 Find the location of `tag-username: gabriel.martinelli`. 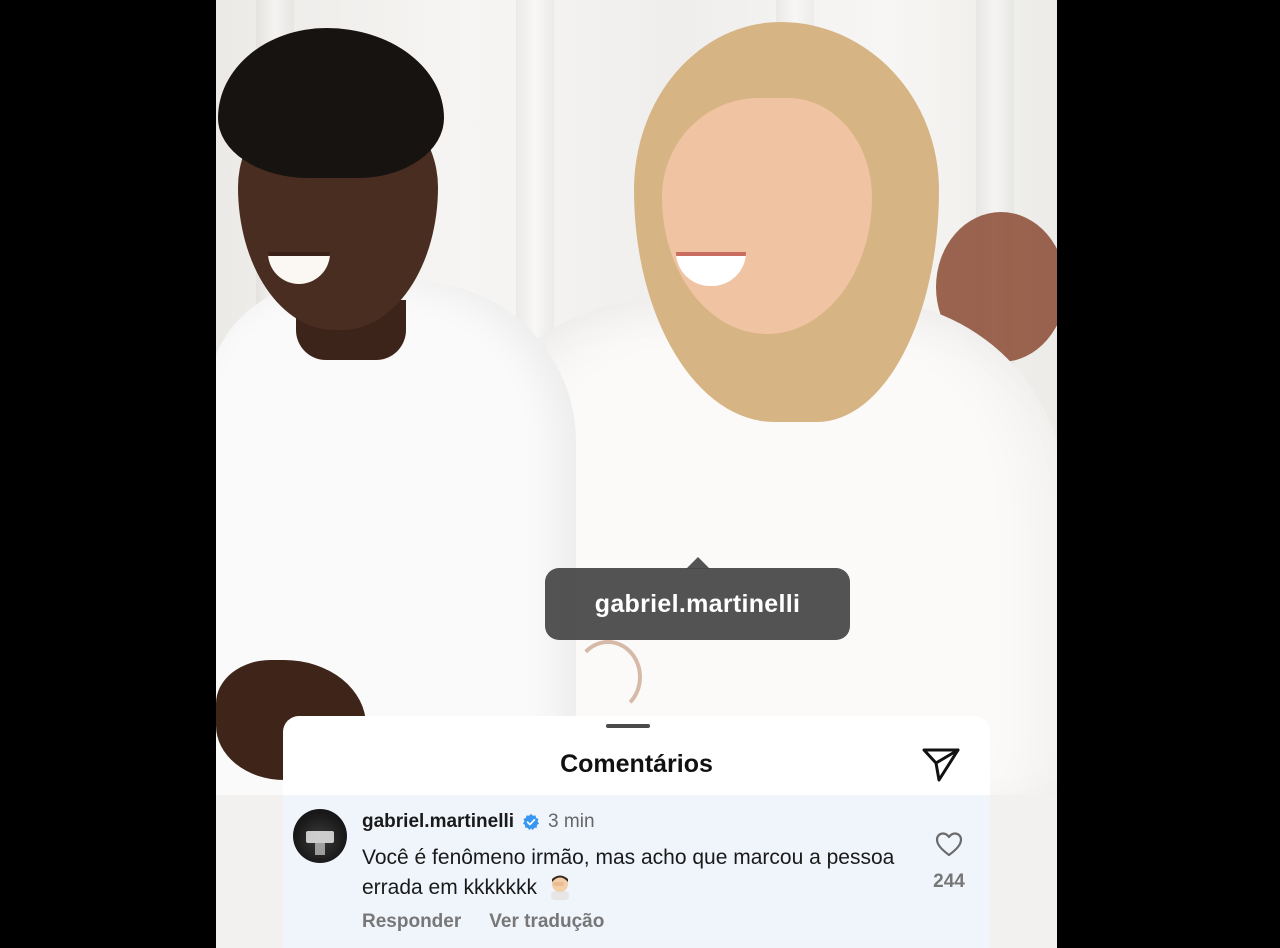

tag-username: gabriel.martinelli is located at coordinates (697, 603).